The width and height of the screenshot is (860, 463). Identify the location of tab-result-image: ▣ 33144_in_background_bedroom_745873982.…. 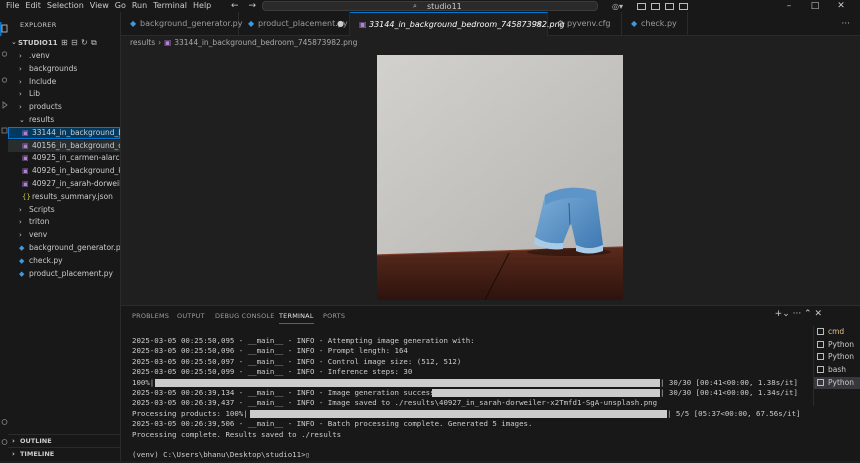
(457, 24).